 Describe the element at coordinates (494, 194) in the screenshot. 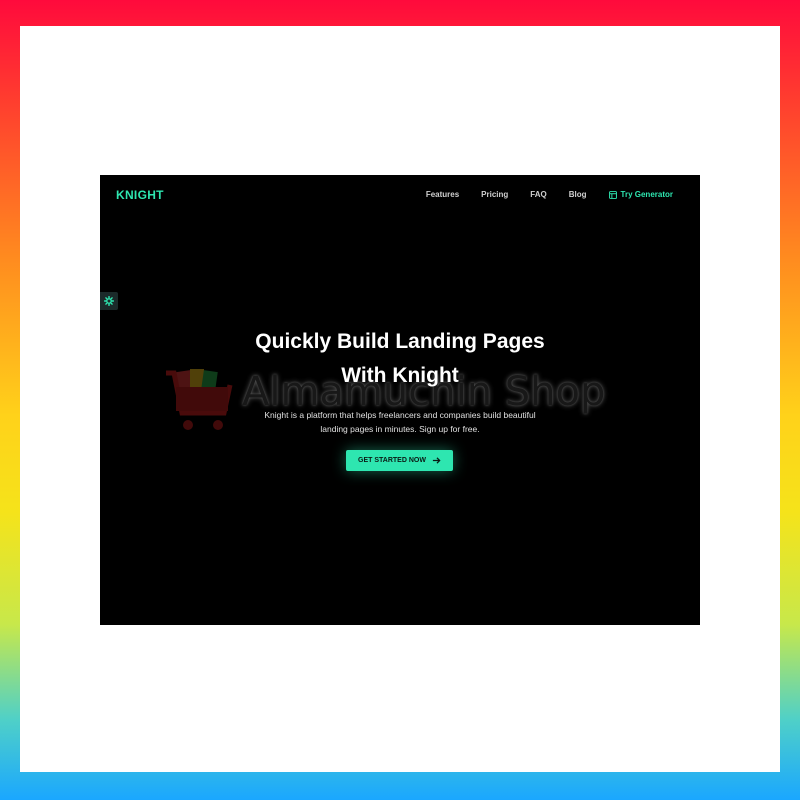

I see `nav-link-pricing: Pricing` at that location.